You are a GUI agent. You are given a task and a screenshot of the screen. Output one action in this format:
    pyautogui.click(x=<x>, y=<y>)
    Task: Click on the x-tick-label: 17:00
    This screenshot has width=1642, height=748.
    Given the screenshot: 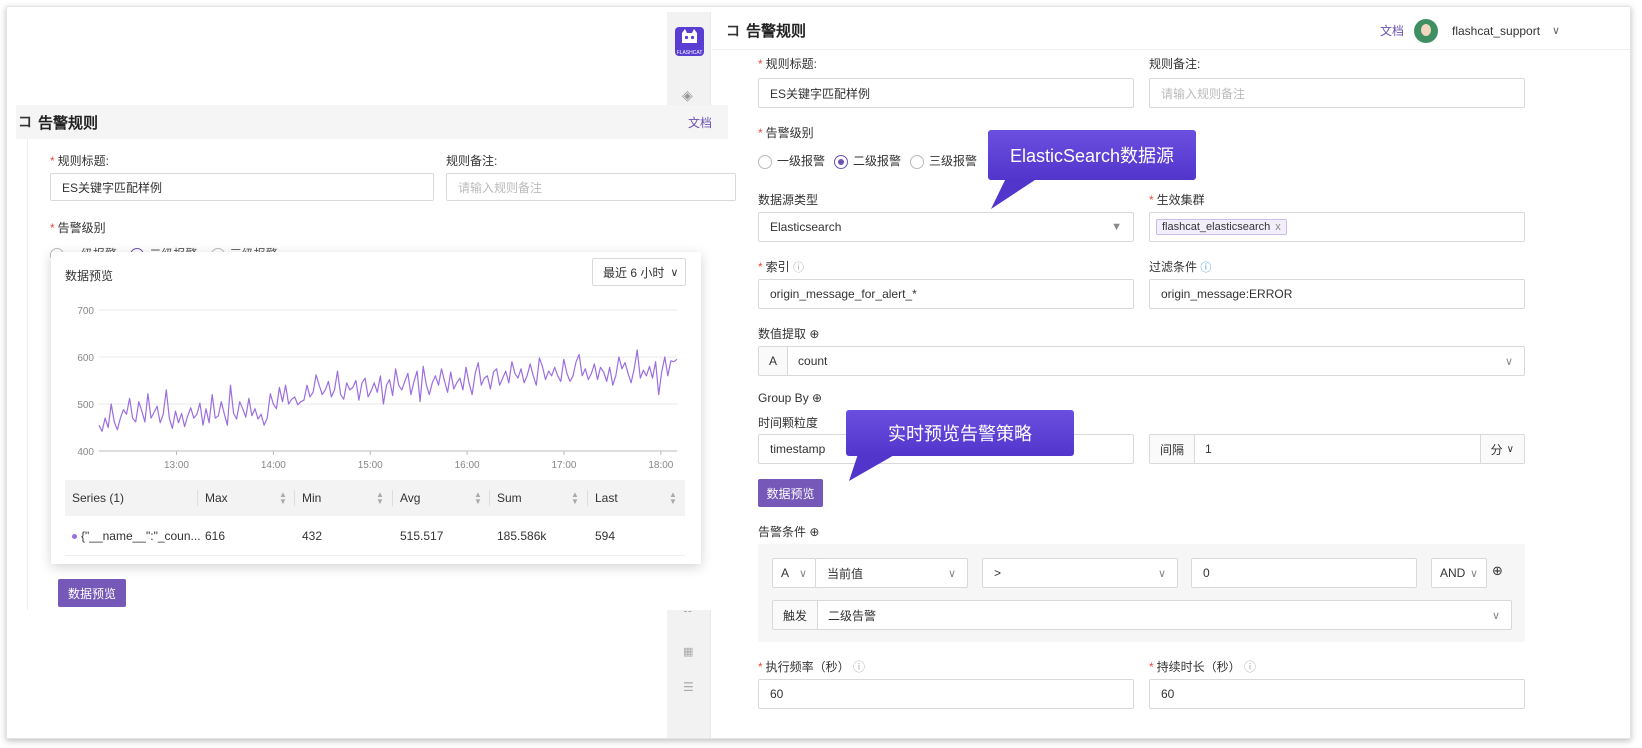 What is the action you would take?
    pyautogui.click(x=563, y=465)
    